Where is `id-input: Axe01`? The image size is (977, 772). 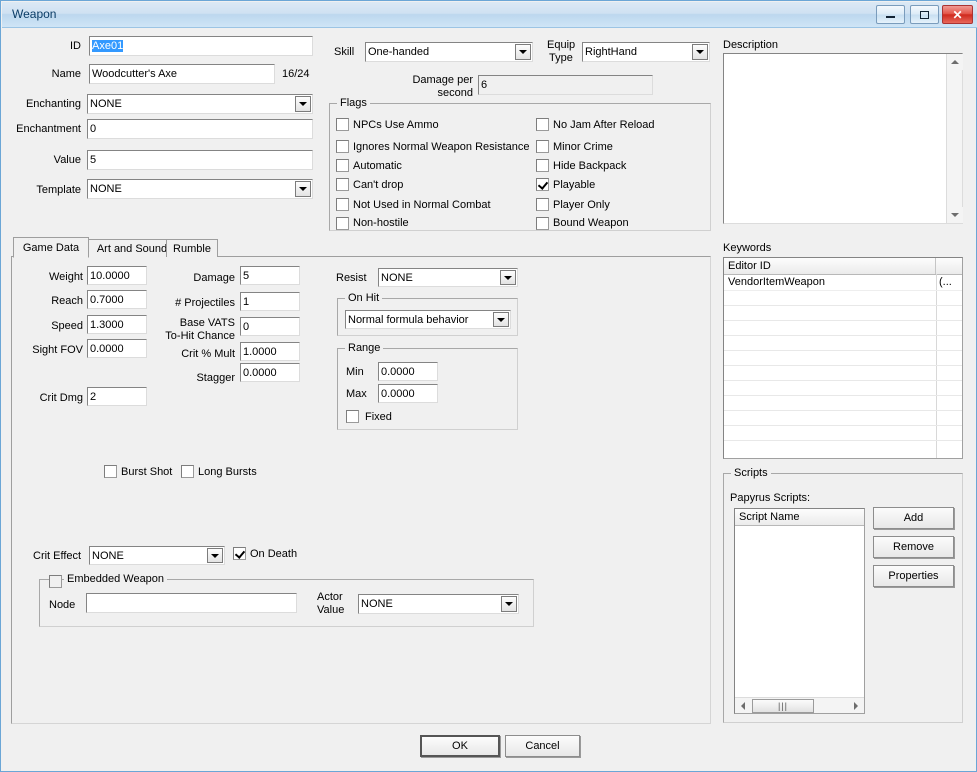 id-input: Axe01 is located at coordinates (201, 46).